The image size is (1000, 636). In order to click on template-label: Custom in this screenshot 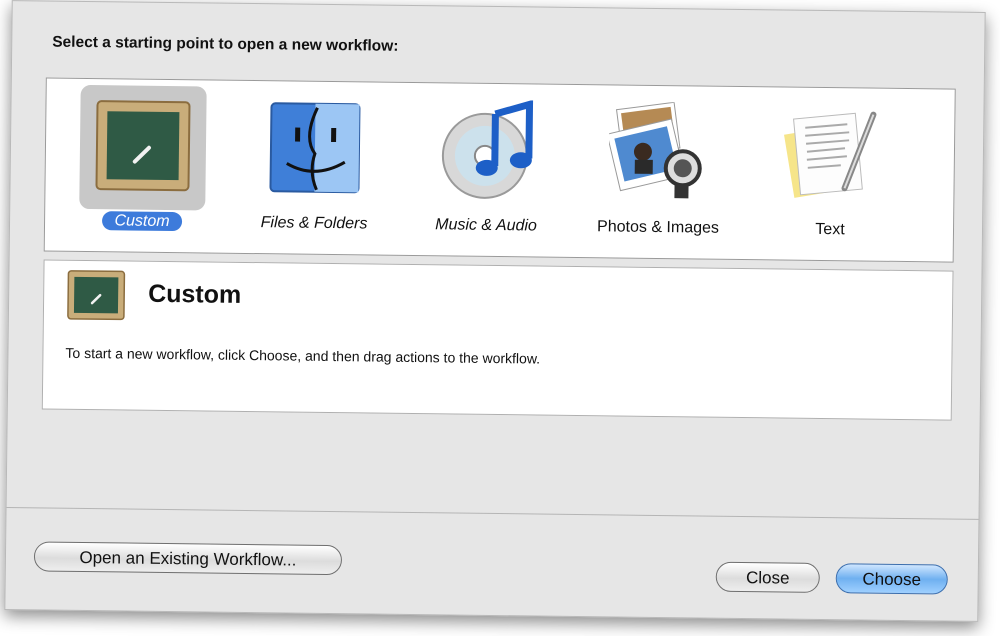, I will do `click(142, 221)`.